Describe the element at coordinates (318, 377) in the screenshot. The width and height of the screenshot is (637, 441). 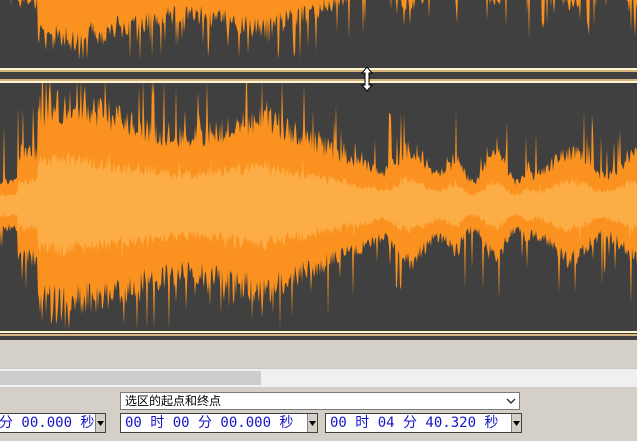
I see `horizontal-scrollbar` at that location.